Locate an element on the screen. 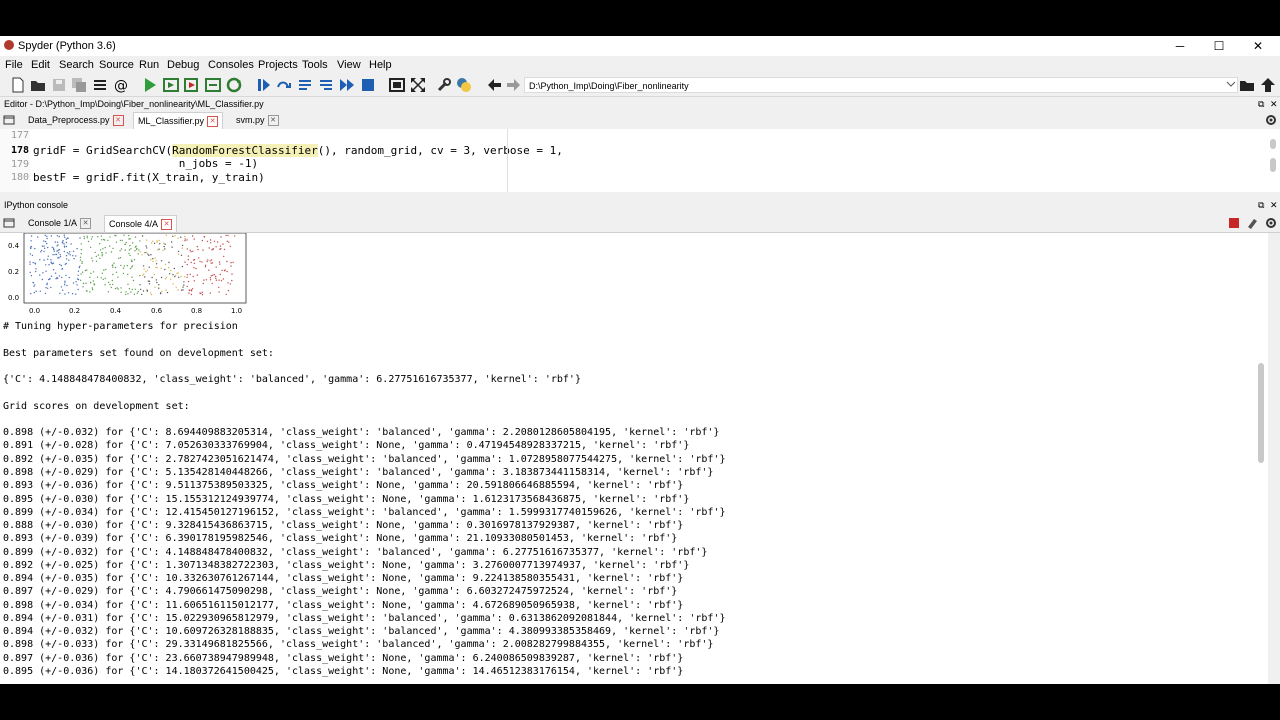 This screenshot has width=1280, height=720. rerun-icon is located at coordinates (234, 85).